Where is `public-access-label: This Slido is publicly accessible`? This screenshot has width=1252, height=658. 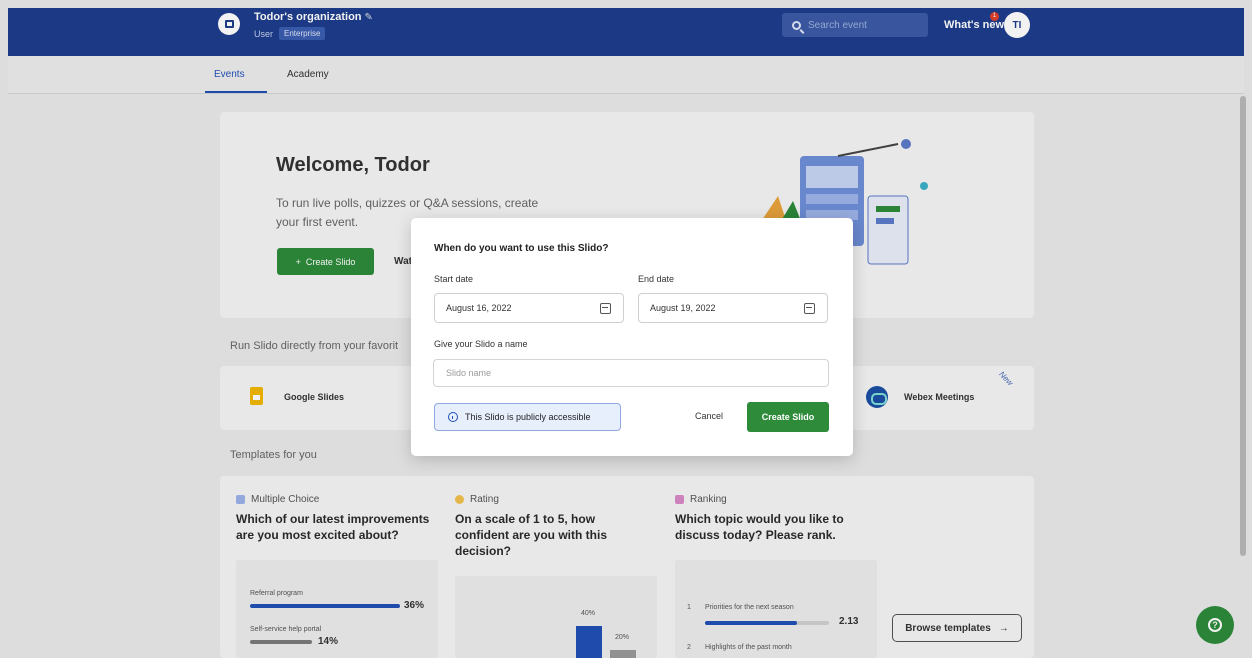 public-access-label: This Slido is publicly accessible is located at coordinates (528, 417).